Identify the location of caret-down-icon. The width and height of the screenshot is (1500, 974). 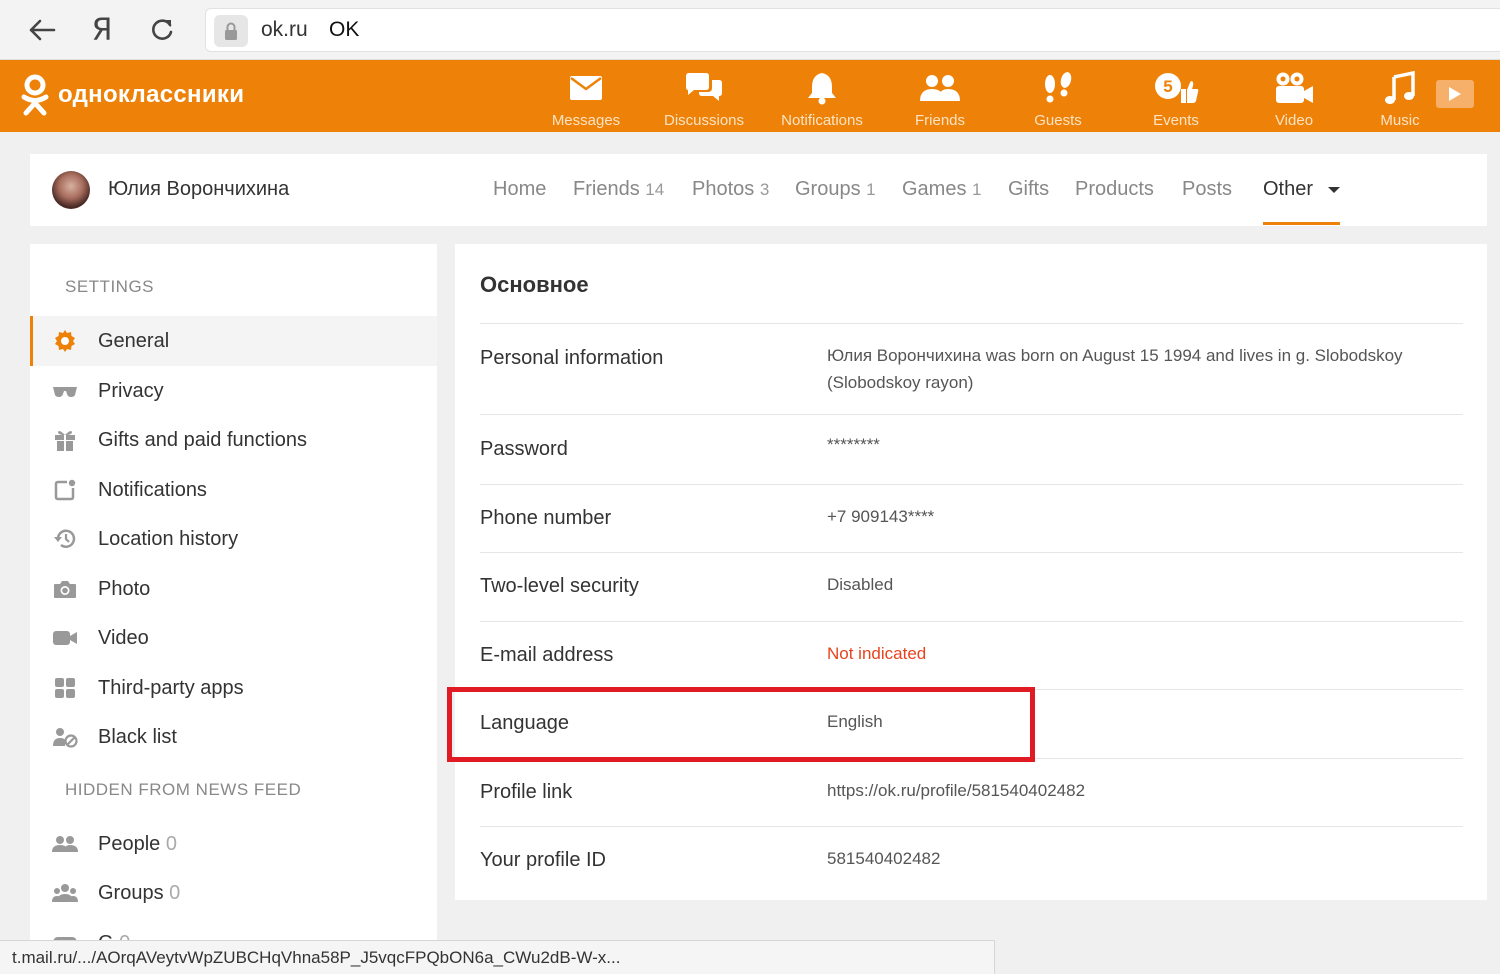
(1333, 189).